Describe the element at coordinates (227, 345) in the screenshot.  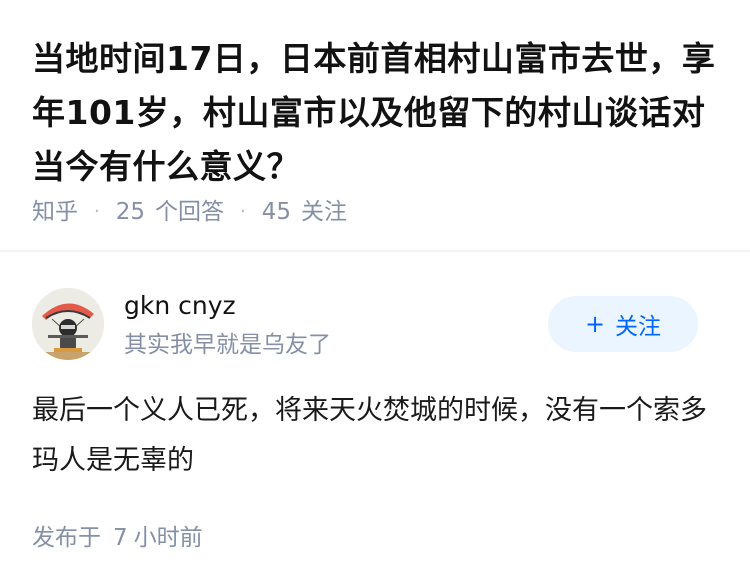
I see `author-bio: 其实我早就是乌友了` at that location.